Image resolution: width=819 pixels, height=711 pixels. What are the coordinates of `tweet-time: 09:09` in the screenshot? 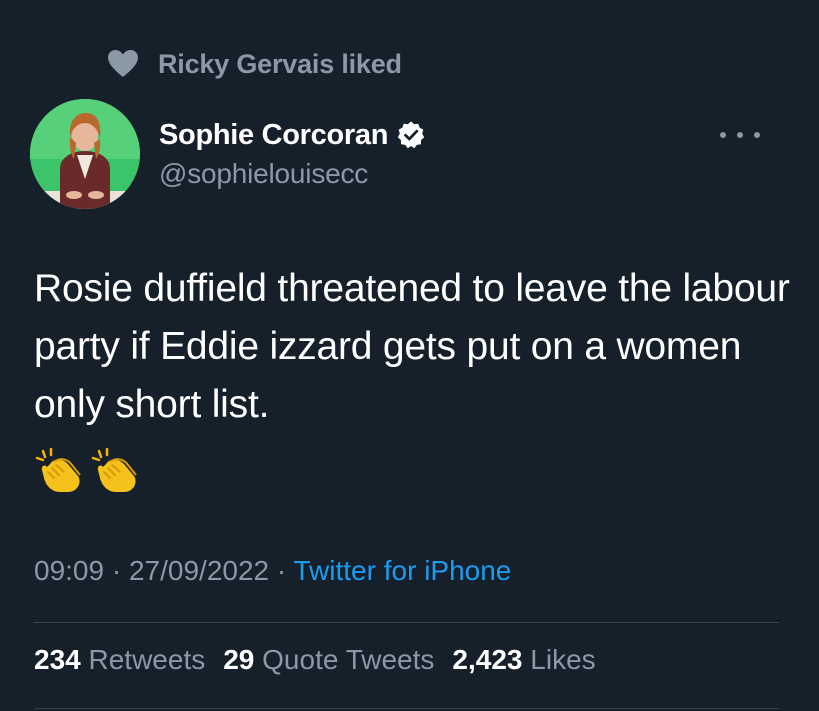 It's located at (69, 570).